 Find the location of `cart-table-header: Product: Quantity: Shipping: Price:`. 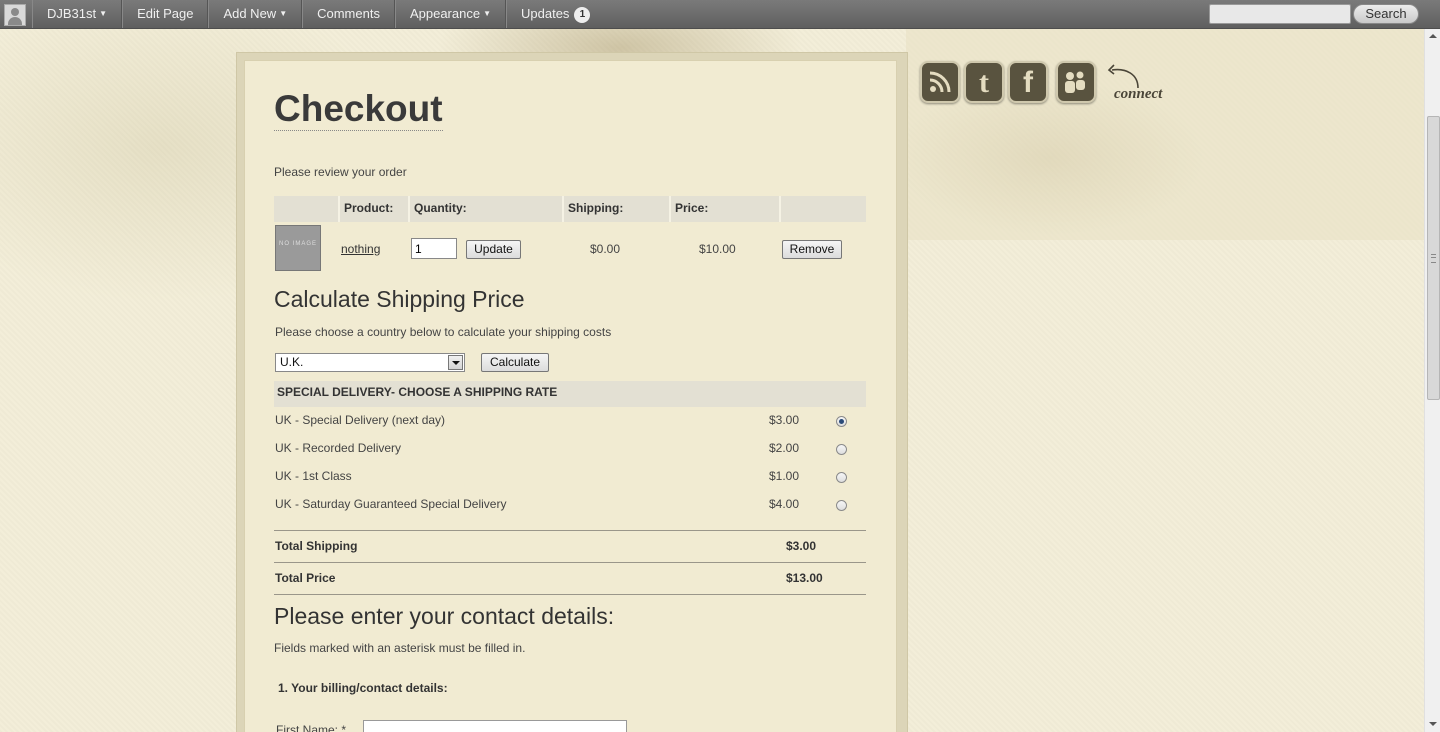

cart-table-header: Product: Quantity: Shipping: Price: is located at coordinates (570, 209).